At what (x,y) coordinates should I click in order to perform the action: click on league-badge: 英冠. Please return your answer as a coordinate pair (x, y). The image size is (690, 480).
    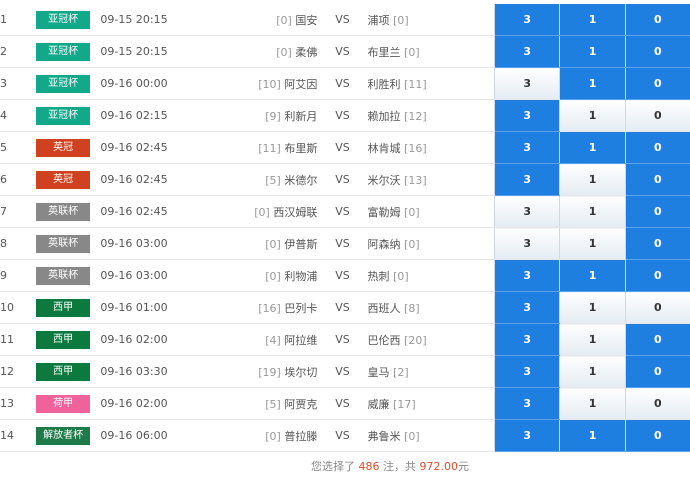
    Looking at the image, I should click on (63, 179).